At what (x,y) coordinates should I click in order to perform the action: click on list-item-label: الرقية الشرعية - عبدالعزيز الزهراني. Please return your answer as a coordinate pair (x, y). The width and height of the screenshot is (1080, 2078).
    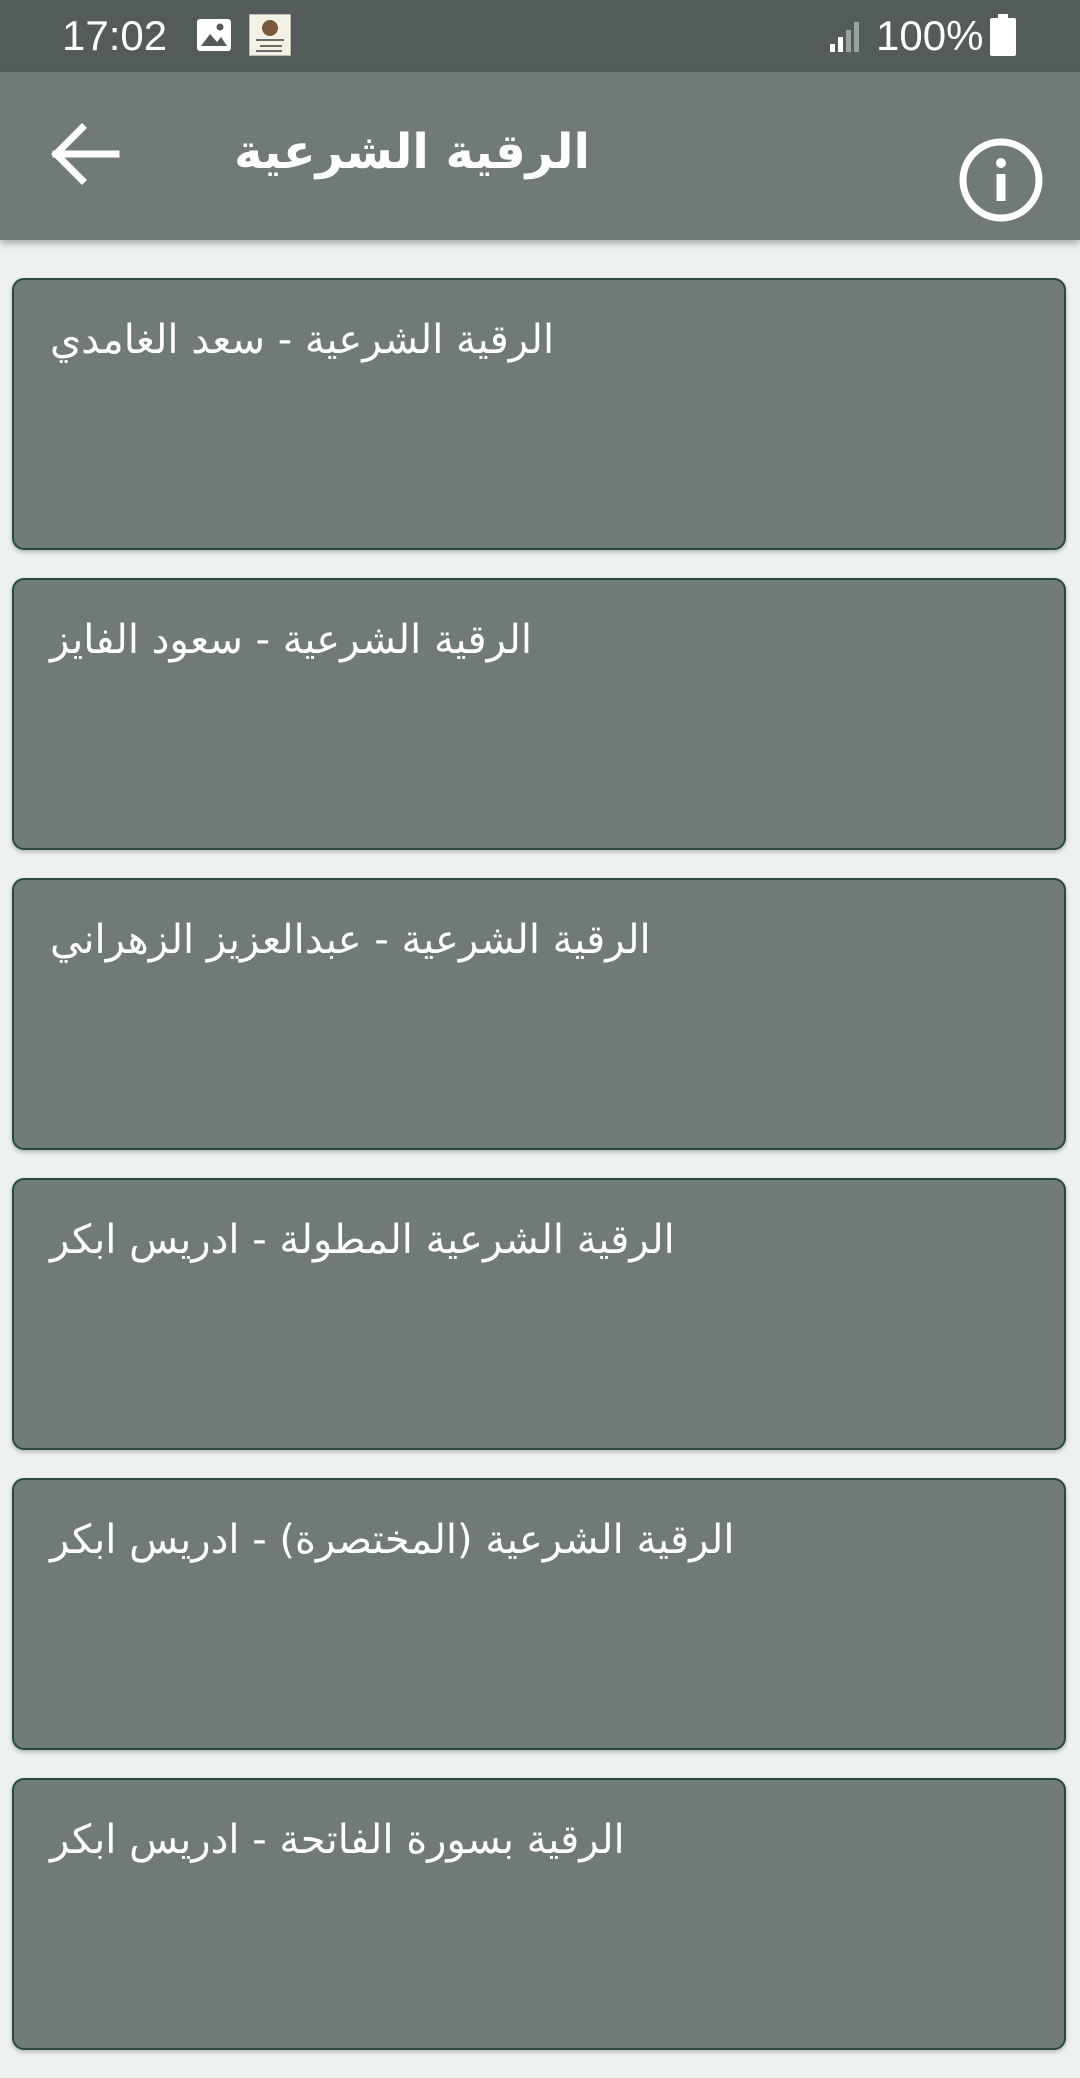
    Looking at the image, I should click on (350, 940).